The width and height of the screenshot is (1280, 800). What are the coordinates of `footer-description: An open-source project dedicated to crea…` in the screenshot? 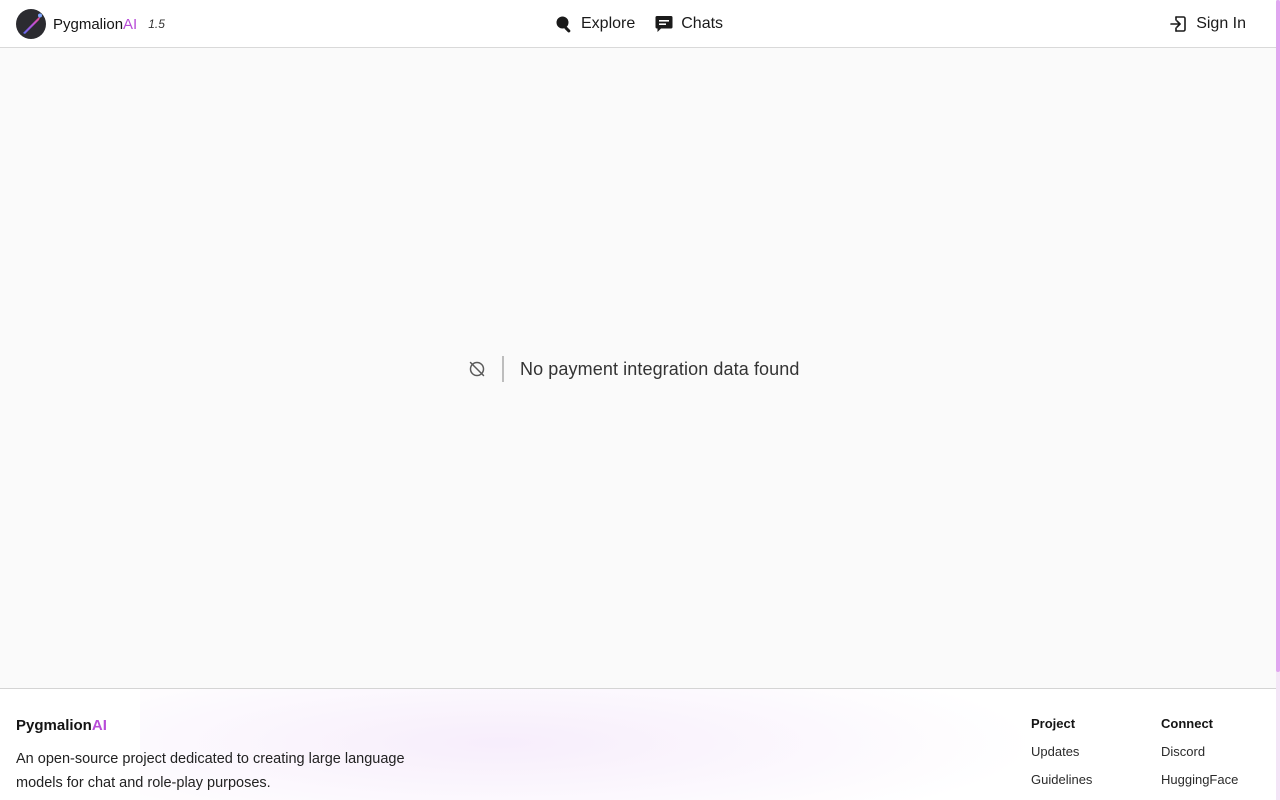 It's located at (210, 771).